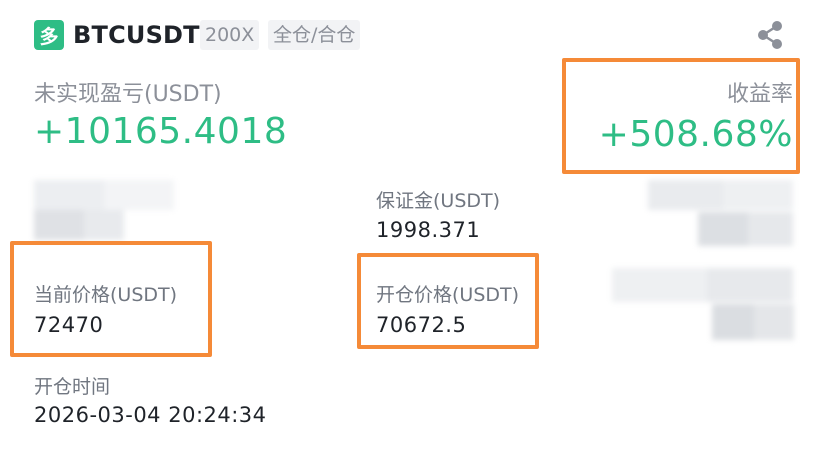 The image size is (827, 455). Describe the element at coordinates (161, 131) in the screenshot. I see `unrealized-pnl-value: +10165.4018` at that location.